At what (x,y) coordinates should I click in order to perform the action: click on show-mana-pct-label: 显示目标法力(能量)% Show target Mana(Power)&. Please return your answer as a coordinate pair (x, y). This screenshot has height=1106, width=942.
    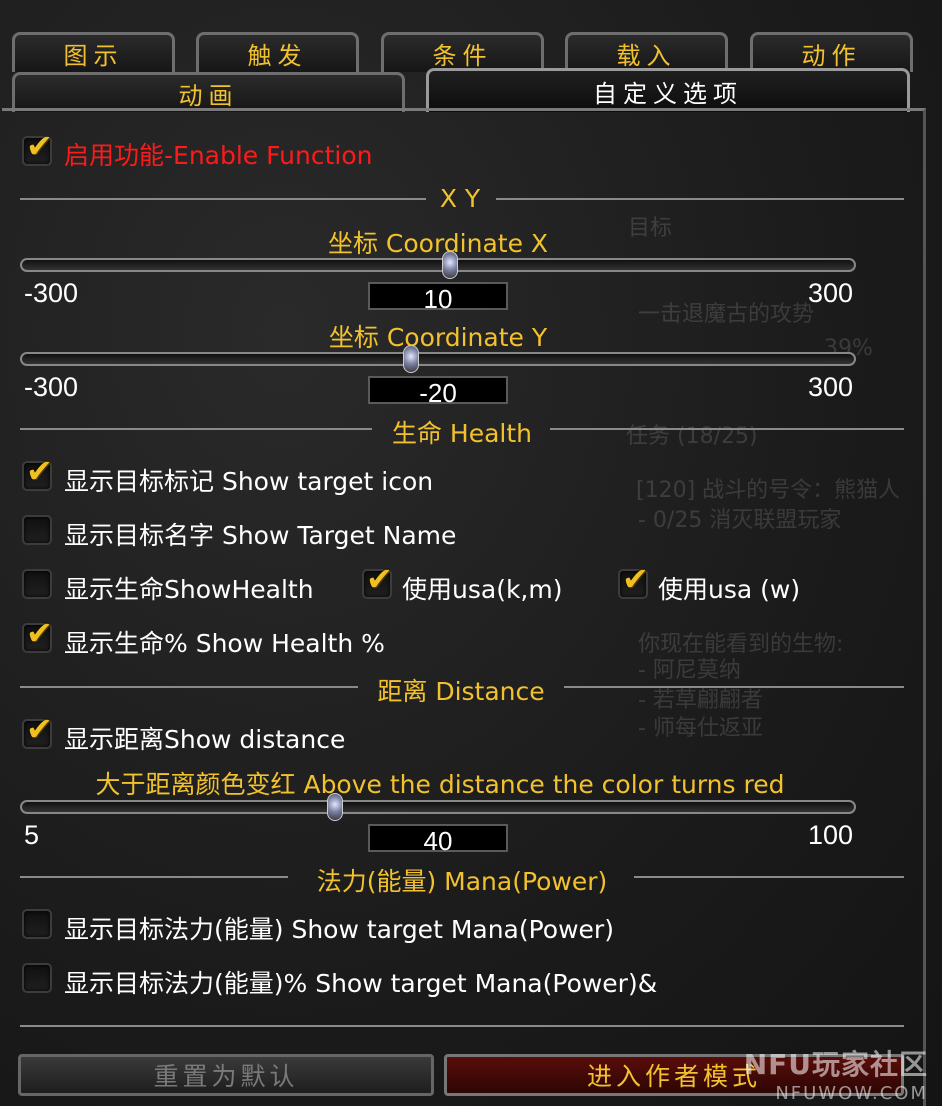
    Looking at the image, I should click on (361, 983).